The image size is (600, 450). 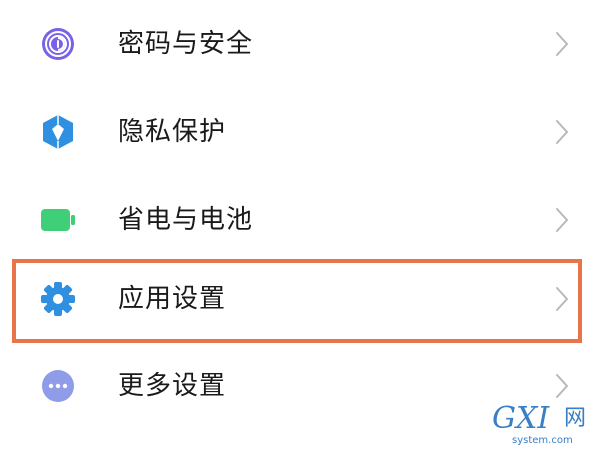 I want to click on fingerprint-icon, so click(x=58, y=44).